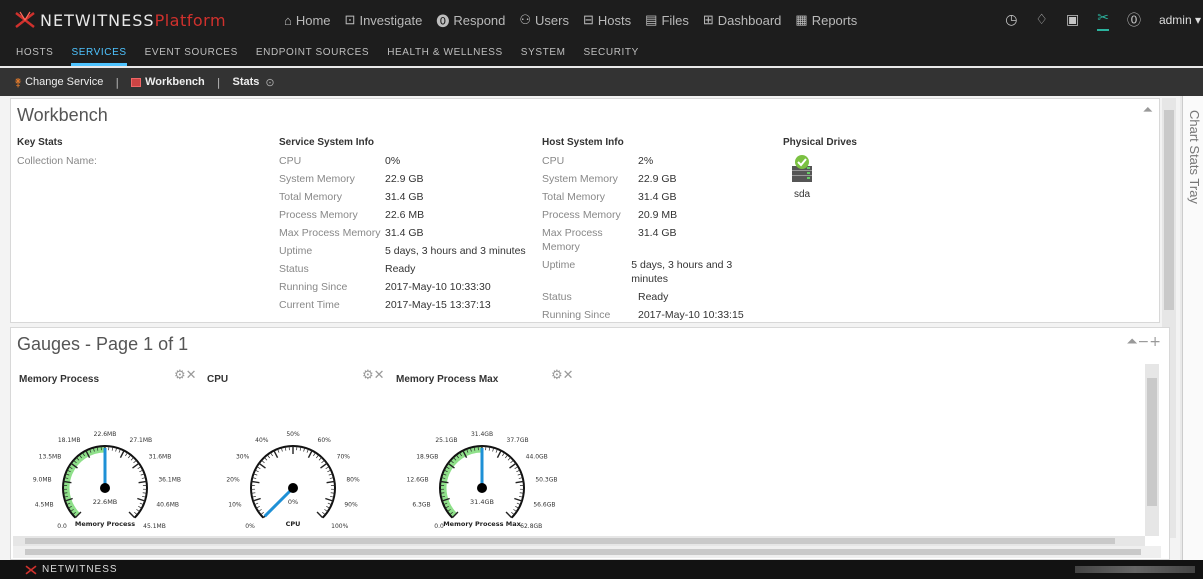 The height and width of the screenshot is (579, 1203). Describe the element at coordinates (479, 20) in the screenshot. I see `nav-label: Respond` at that location.